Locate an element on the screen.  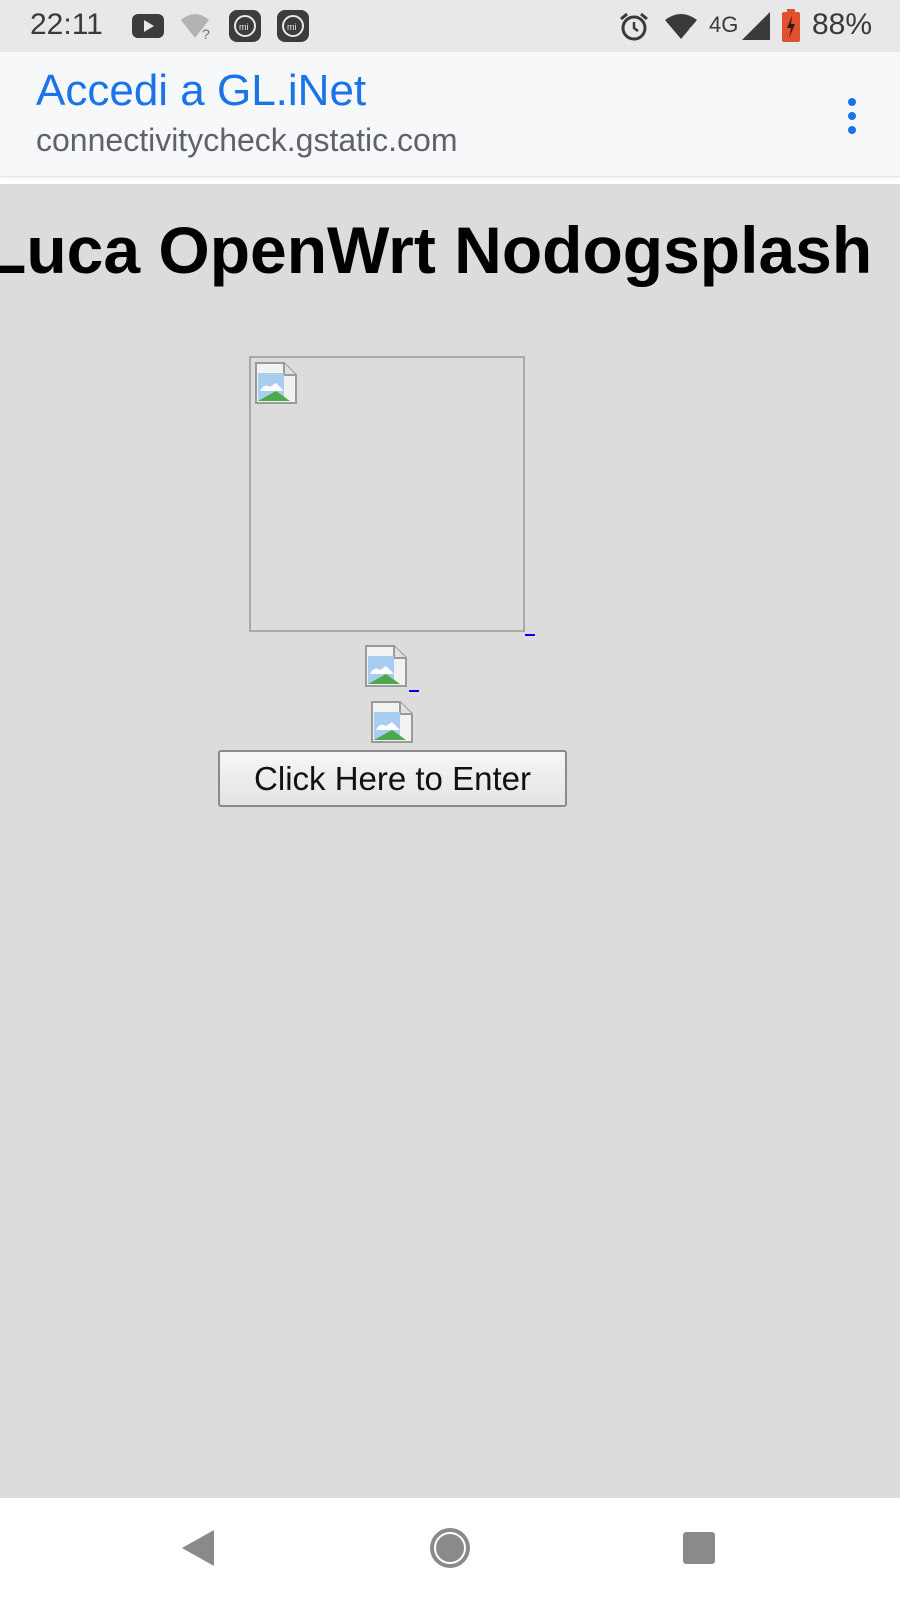
more-options-button is located at coordinates (852, 116).